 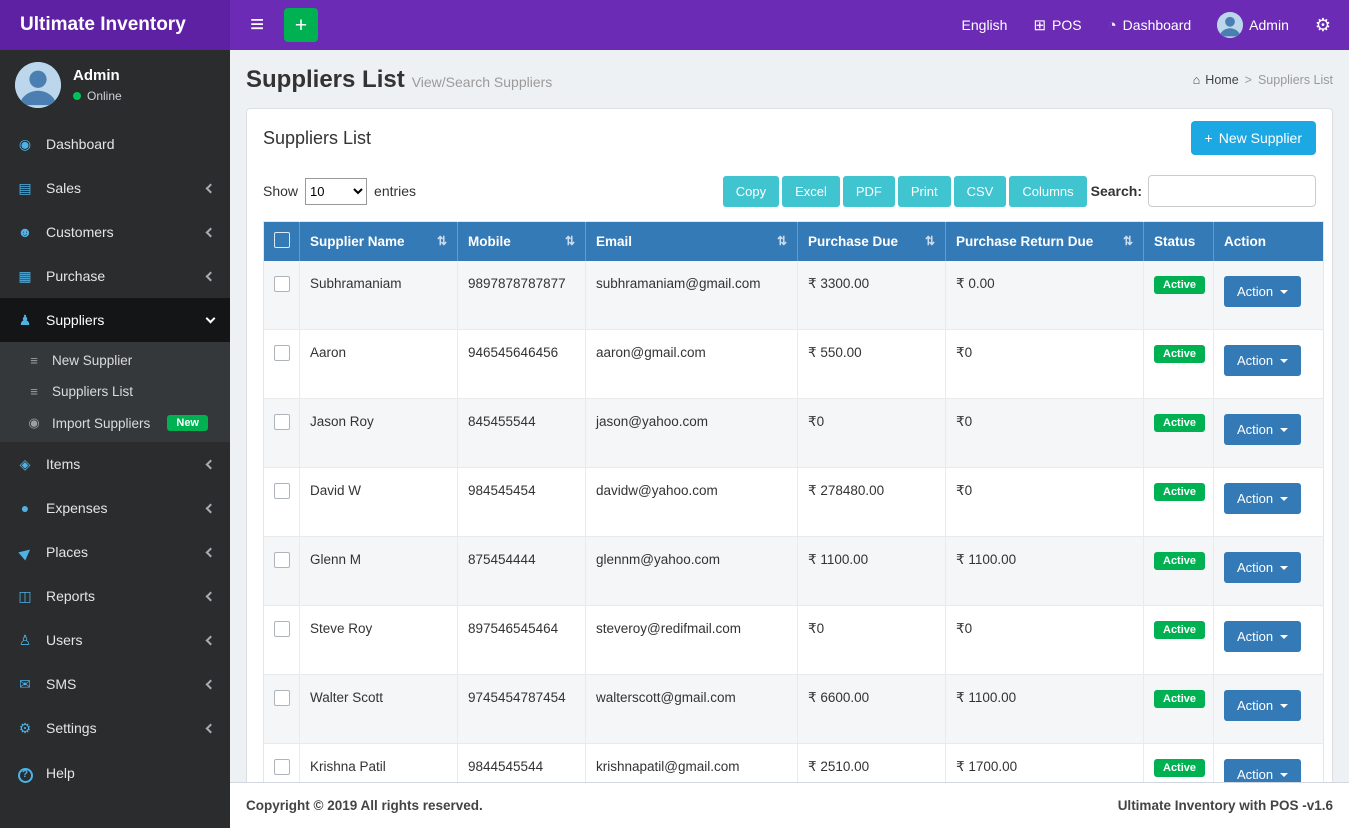 What do you see at coordinates (64, 188) in the screenshot?
I see `sidebar-item-label: Sales` at bounding box center [64, 188].